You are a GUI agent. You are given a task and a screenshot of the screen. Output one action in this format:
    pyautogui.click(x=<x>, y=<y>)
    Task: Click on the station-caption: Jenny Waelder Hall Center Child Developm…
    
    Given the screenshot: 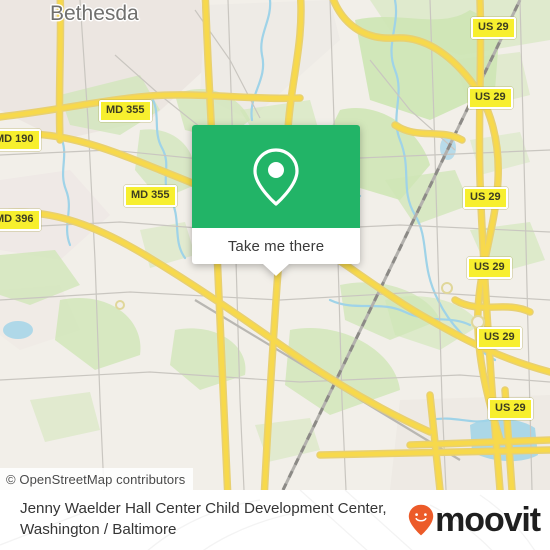 What is the action you would take?
    pyautogui.click(x=230, y=519)
    